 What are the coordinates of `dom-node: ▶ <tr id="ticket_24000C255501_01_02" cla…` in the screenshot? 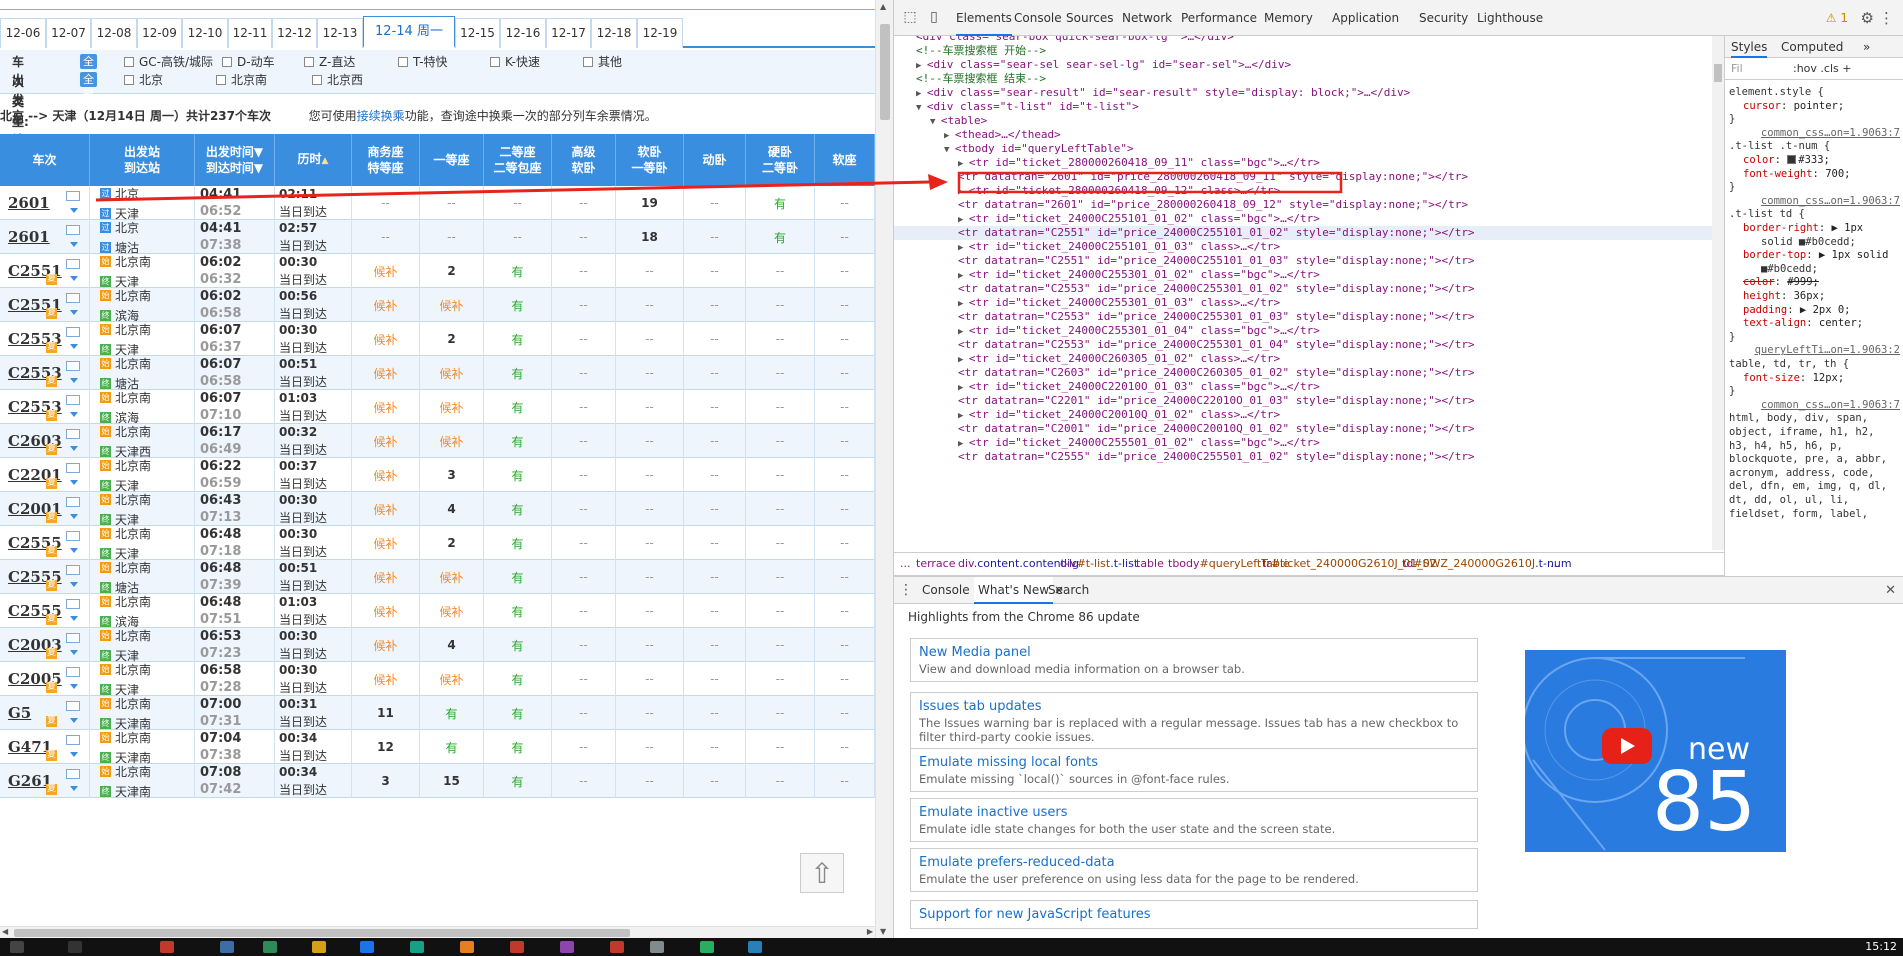 It's located at (1304, 443).